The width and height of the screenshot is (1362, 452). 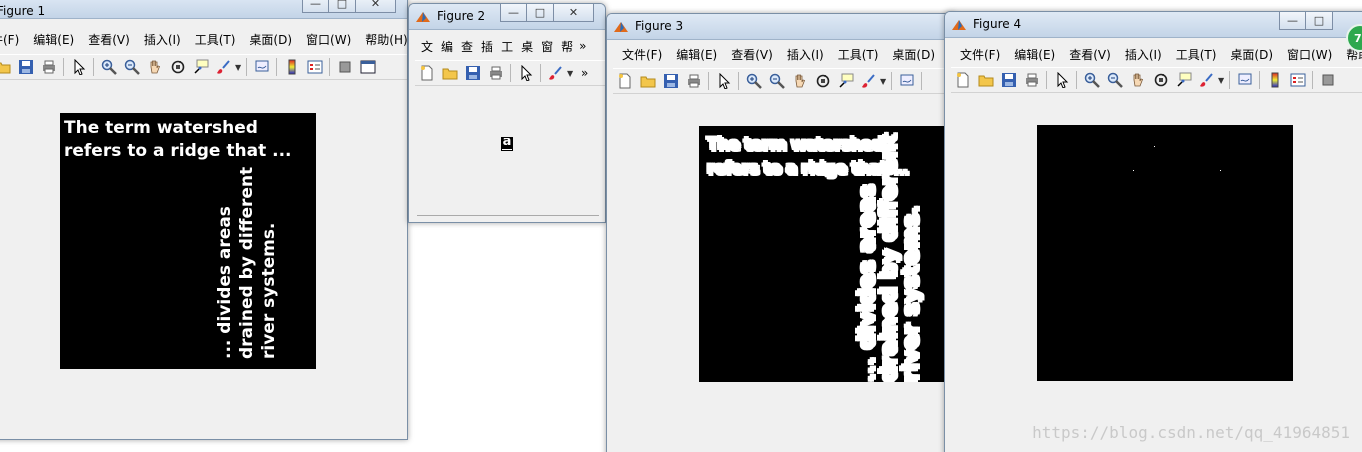 I want to click on figure-2-titlebar: Figure 2 — □ ✕, so click(x=507, y=17).